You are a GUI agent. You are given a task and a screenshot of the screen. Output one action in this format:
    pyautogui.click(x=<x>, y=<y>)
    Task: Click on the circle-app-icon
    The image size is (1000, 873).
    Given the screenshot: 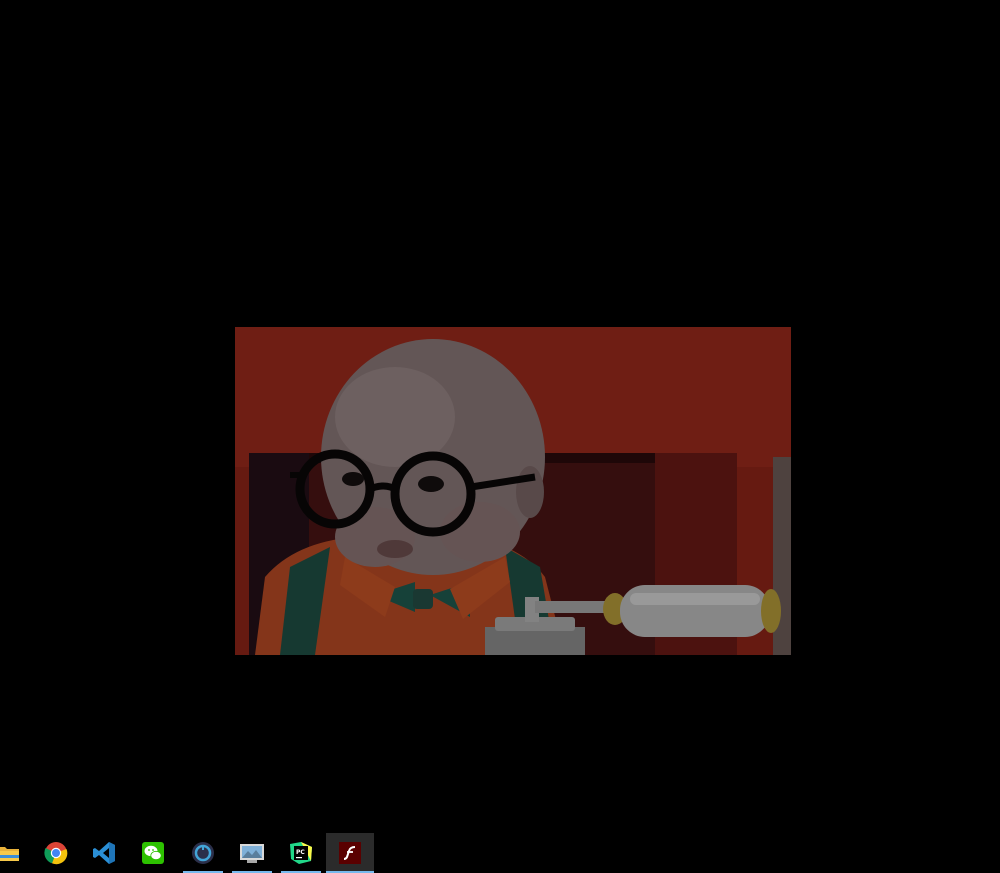 What is the action you would take?
    pyautogui.click(x=203, y=853)
    